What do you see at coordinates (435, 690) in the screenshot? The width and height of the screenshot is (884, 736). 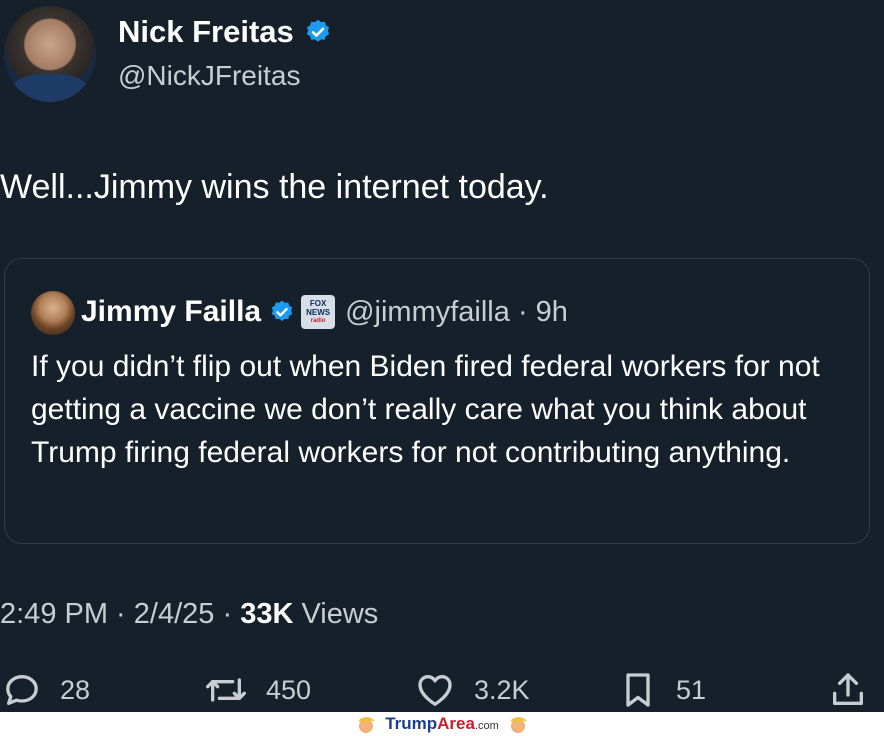 I see `like-icon` at bounding box center [435, 690].